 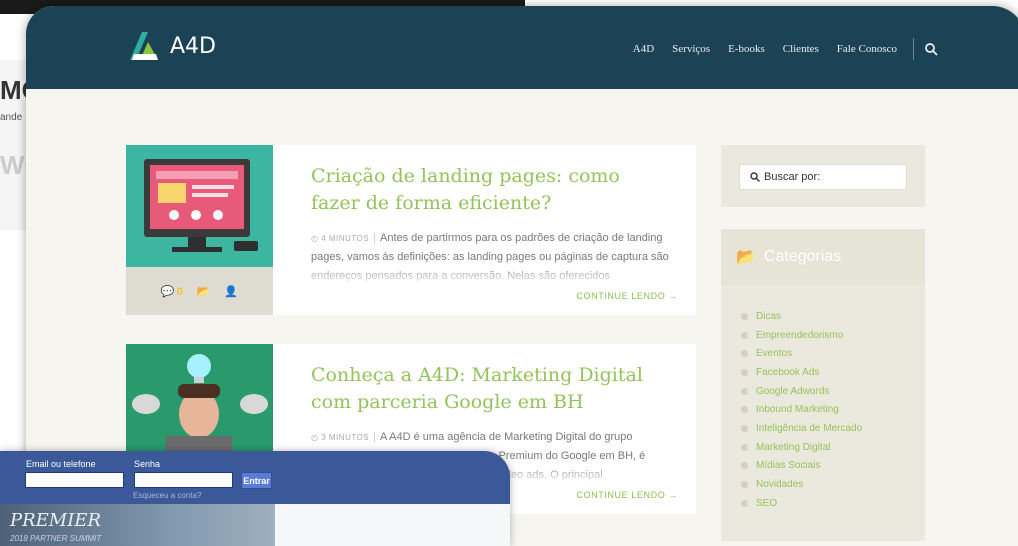 I want to click on category-label: Inbound Marketing, so click(x=797, y=410).